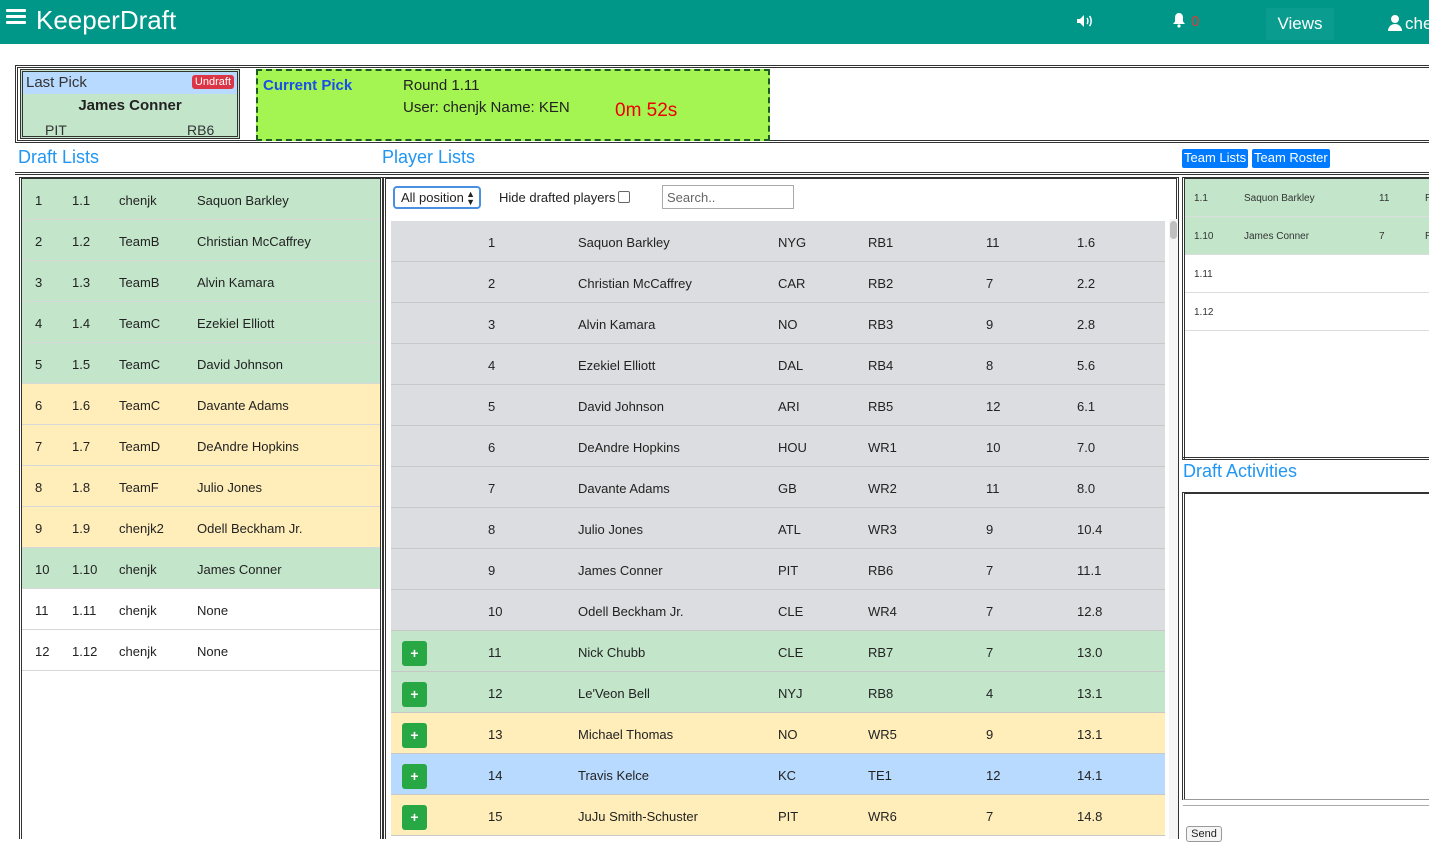  I want to click on team-bye: 7, so click(1382, 236).